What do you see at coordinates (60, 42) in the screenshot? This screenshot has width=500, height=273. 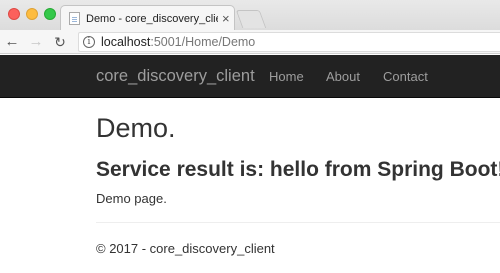 I see `reload-icon: ↻` at bounding box center [60, 42].